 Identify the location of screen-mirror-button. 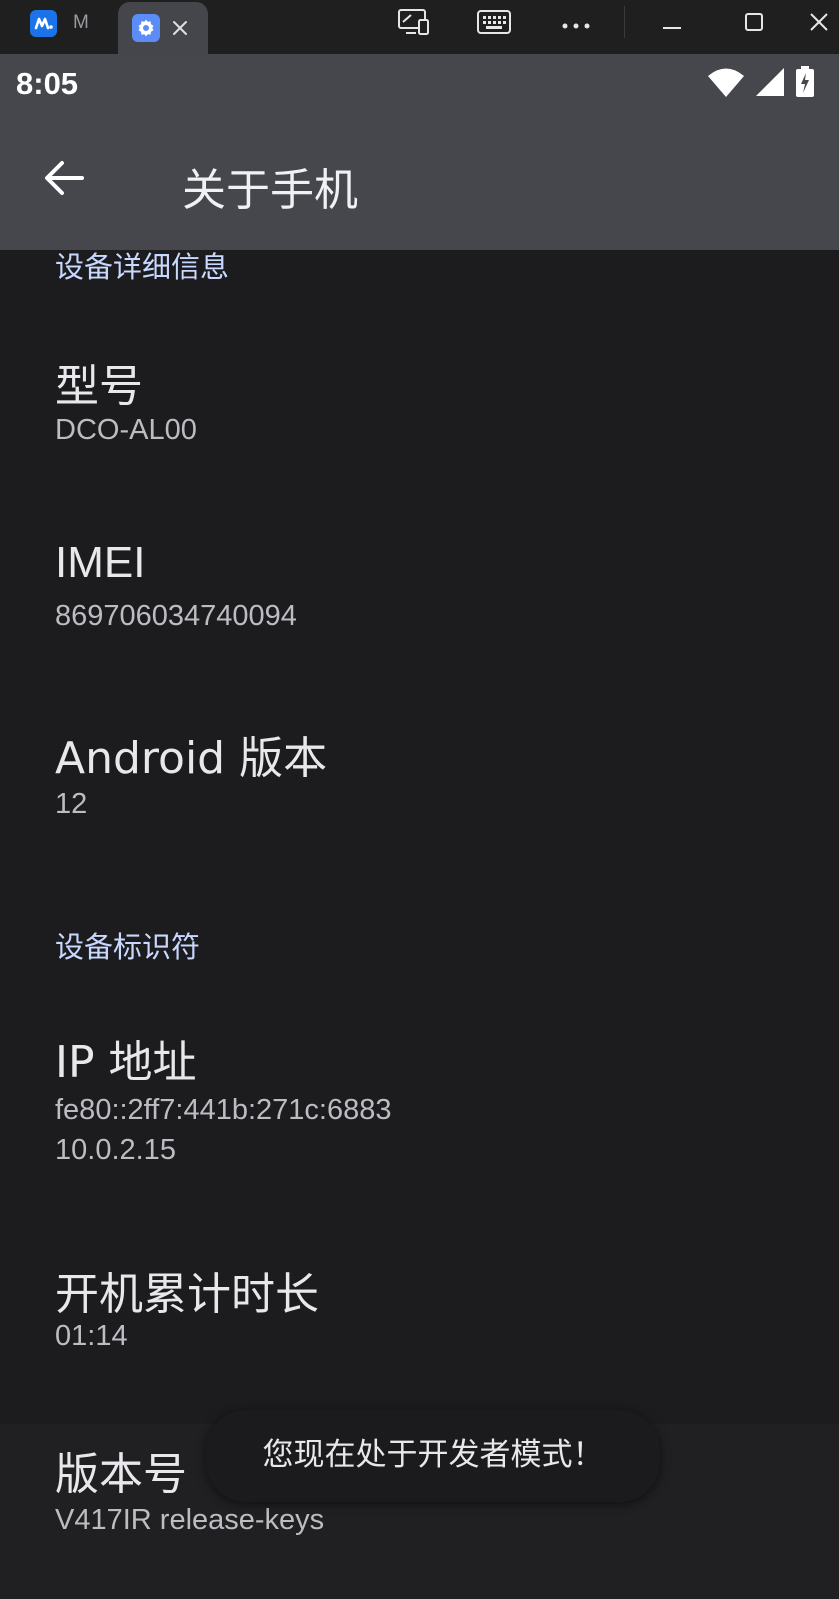
(414, 24).